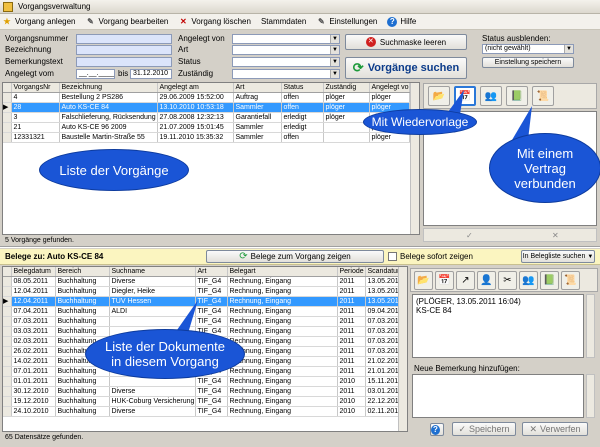  I want to click on user-icon: 👤, so click(486, 280).